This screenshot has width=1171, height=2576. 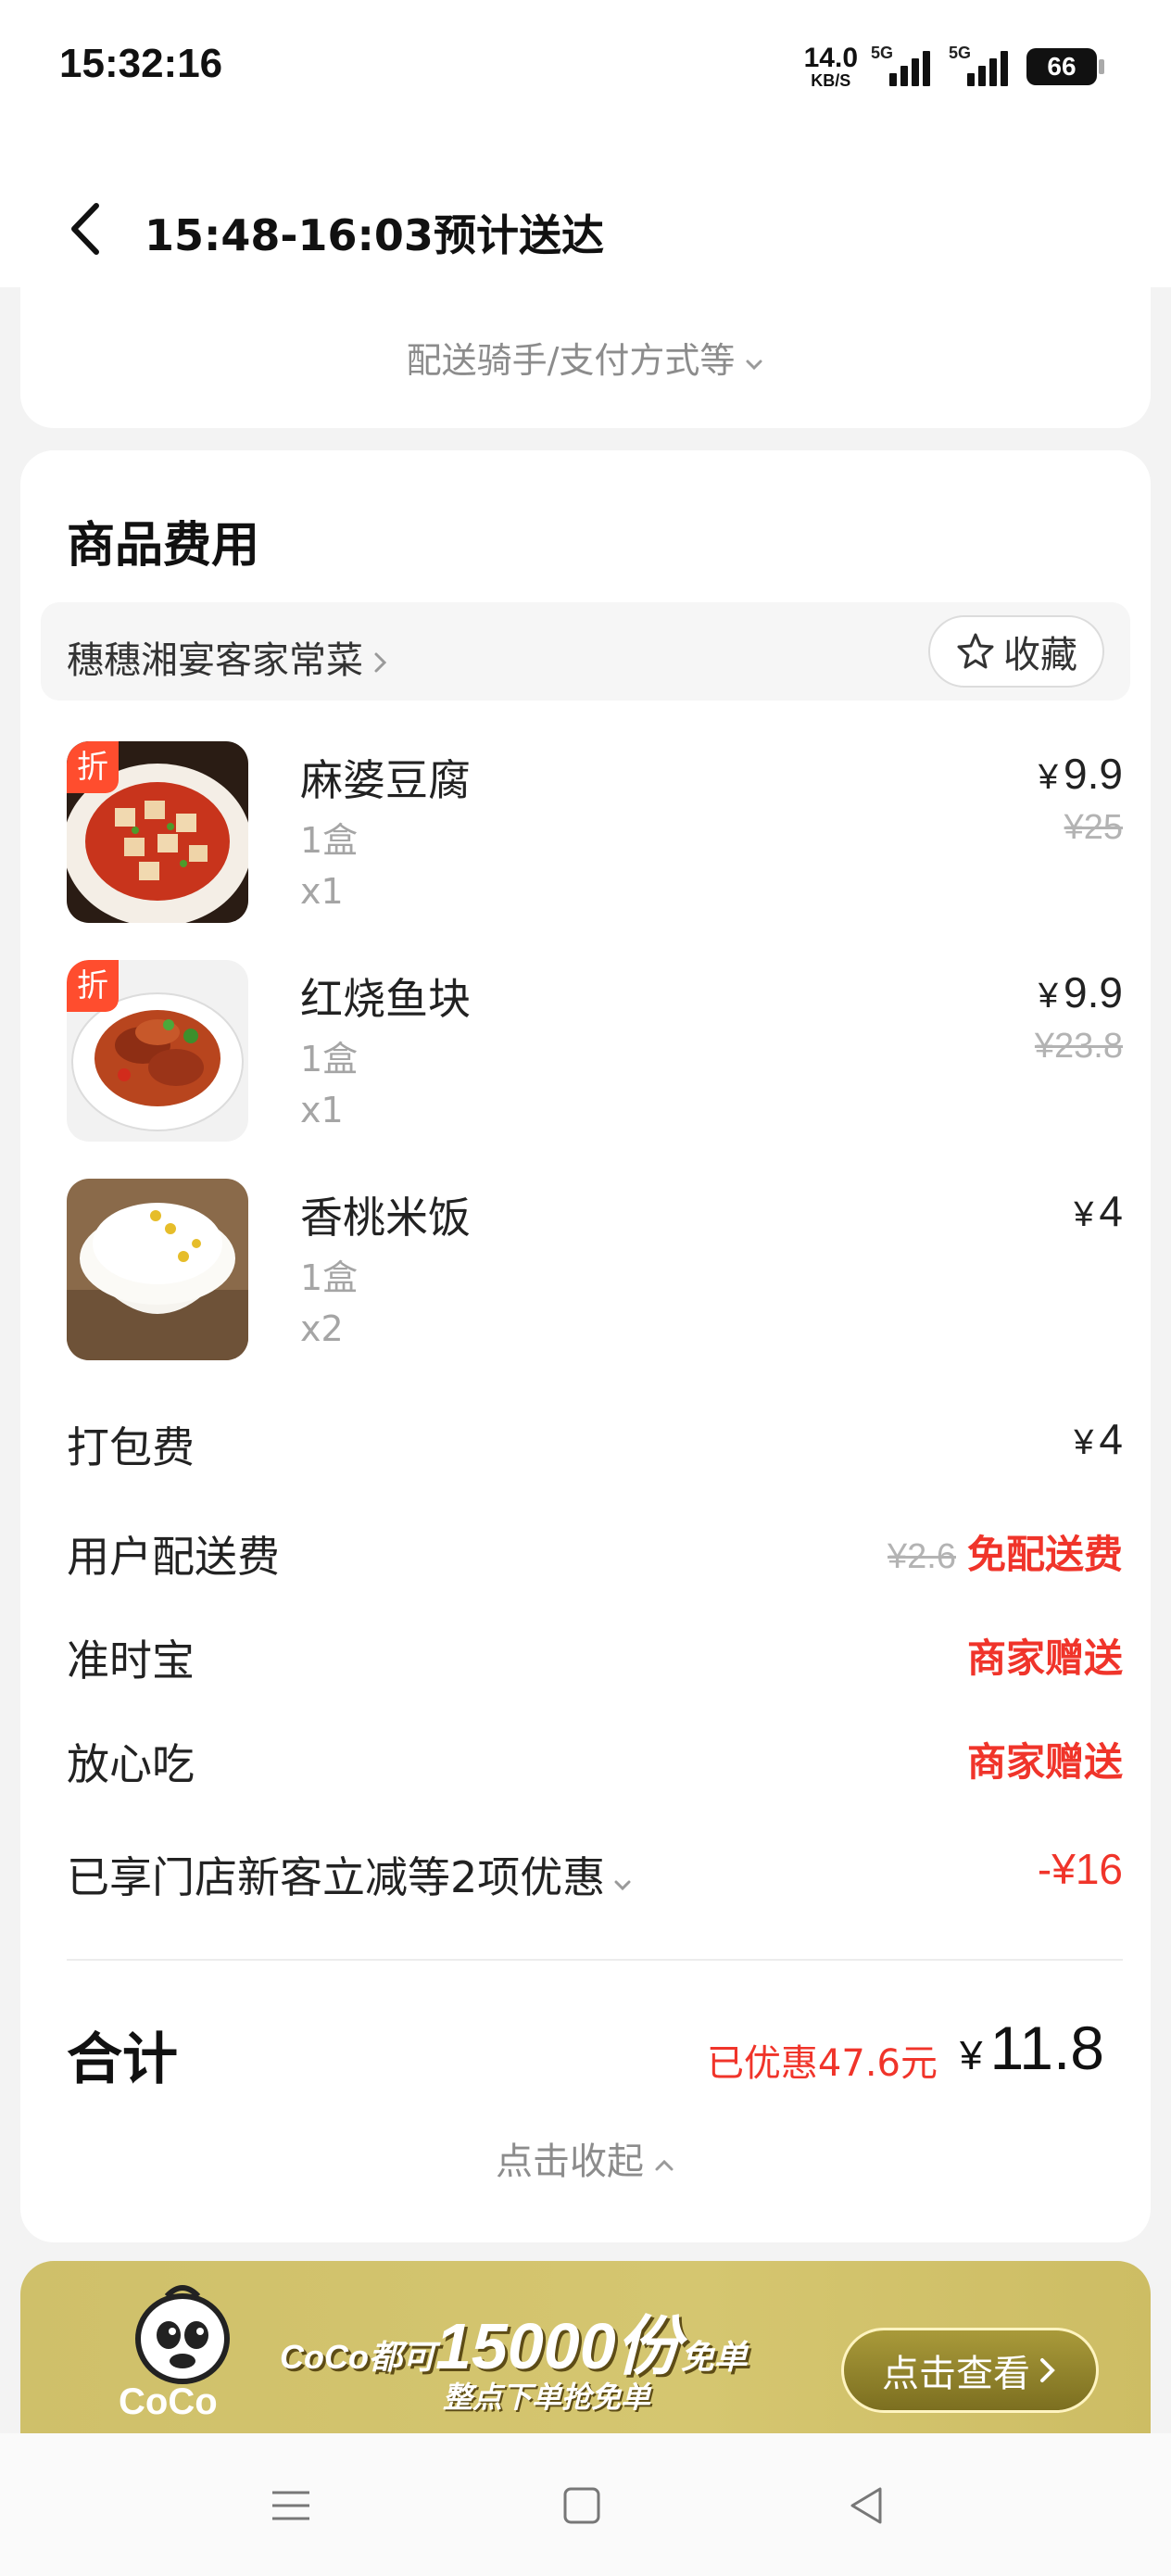 What do you see at coordinates (337, 1877) in the screenshot?
I see `promo-text: 已享门店新客立减等2项优惠` at bounding box center [337, 1877].